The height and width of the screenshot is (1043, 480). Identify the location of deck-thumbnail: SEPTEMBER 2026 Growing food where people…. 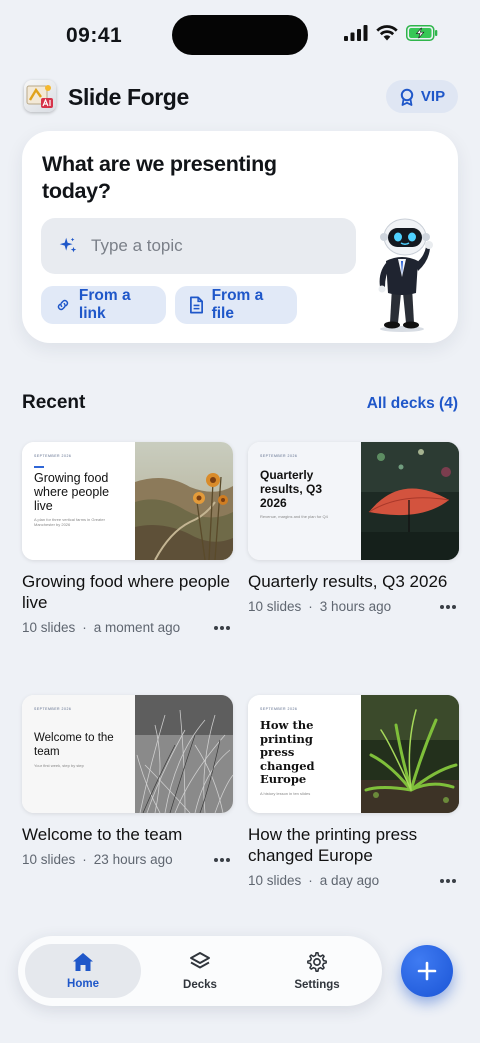
(127, 501).